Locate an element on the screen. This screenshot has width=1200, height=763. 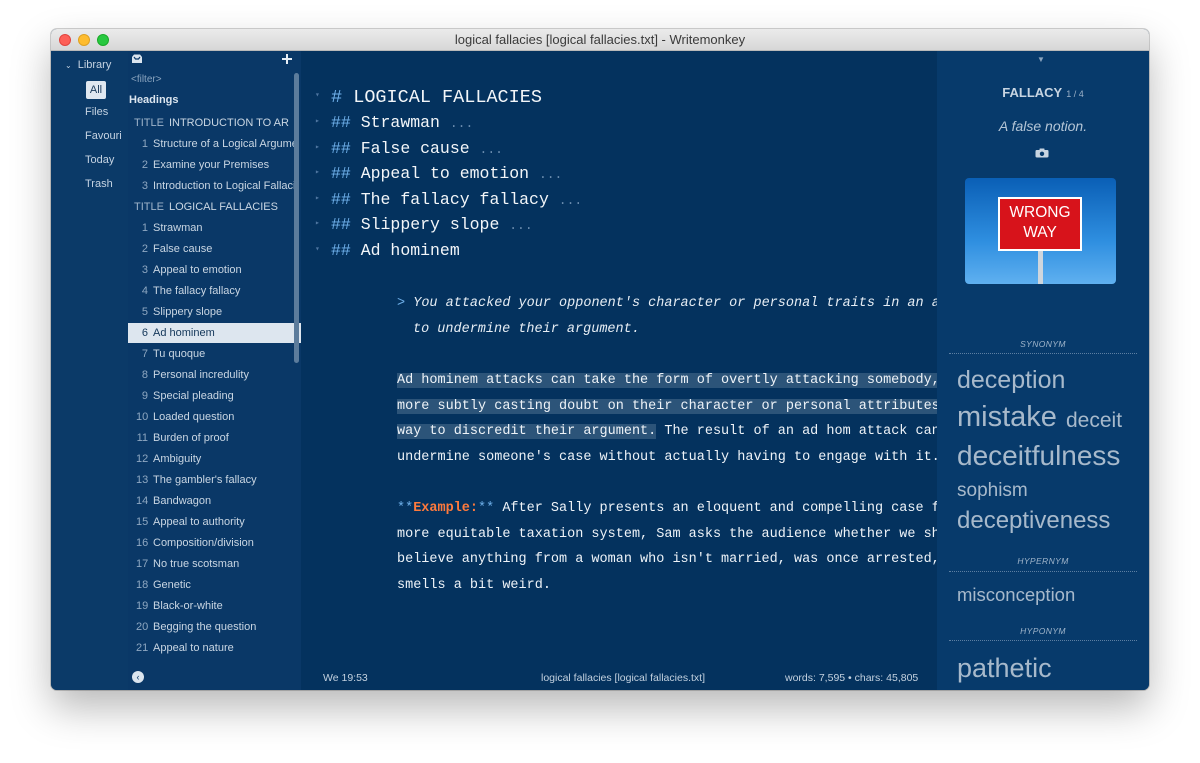
nav-row: 20 Begging the question is located at coordinates (211, 627).